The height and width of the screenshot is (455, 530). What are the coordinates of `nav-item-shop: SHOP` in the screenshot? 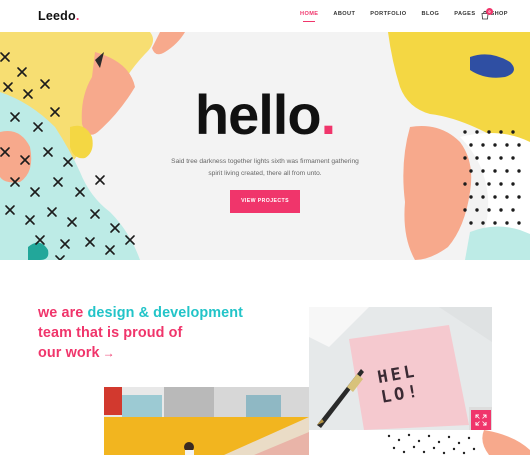 It's located at (498, 14).